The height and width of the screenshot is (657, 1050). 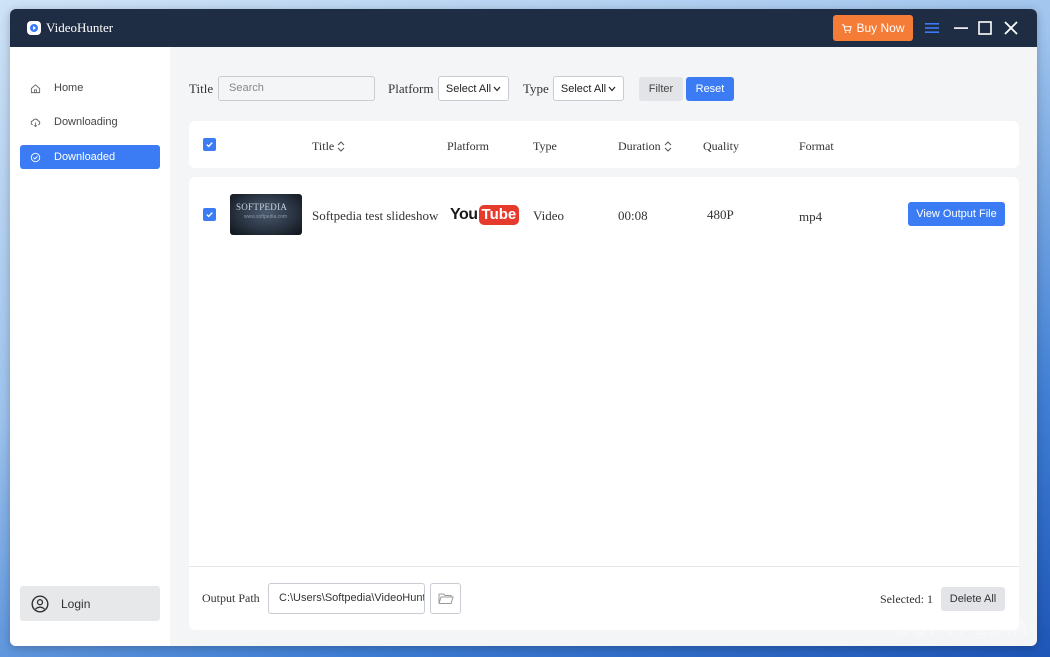 I want to click on maximize-icon, so click(x=985, y=28).